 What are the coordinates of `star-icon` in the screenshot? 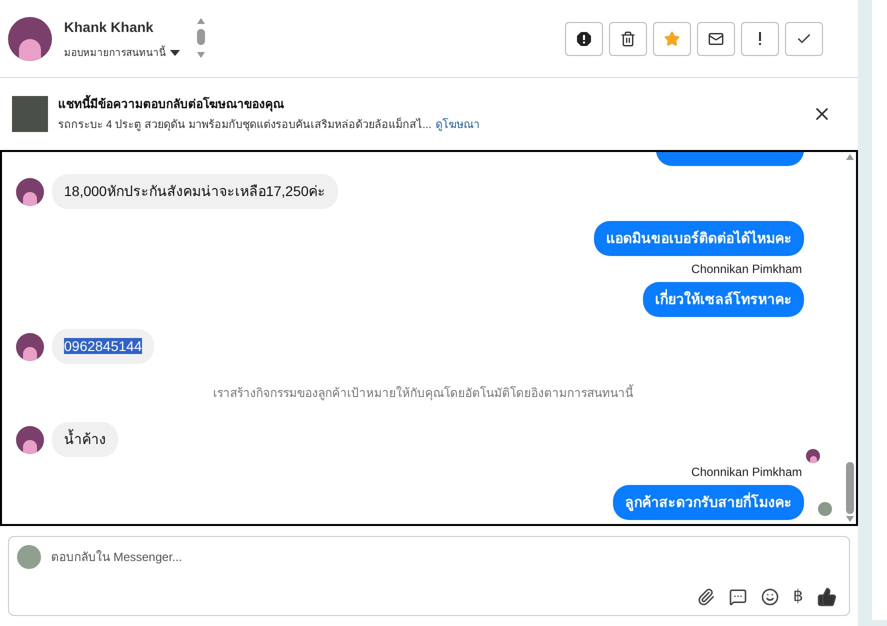 It's located at (672, 38).